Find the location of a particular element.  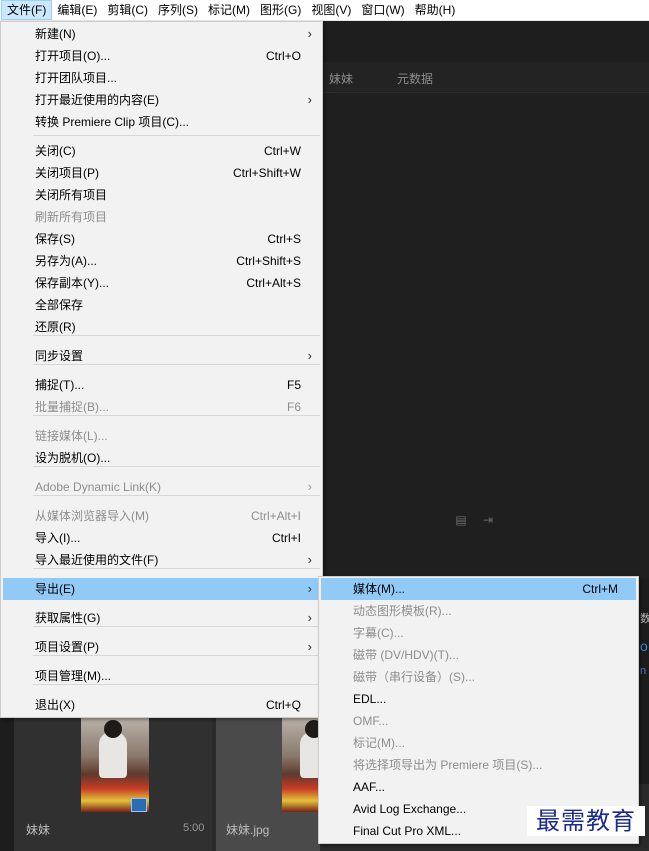

menu-item-label: 导出(E) is located at coordinates (55, 589).